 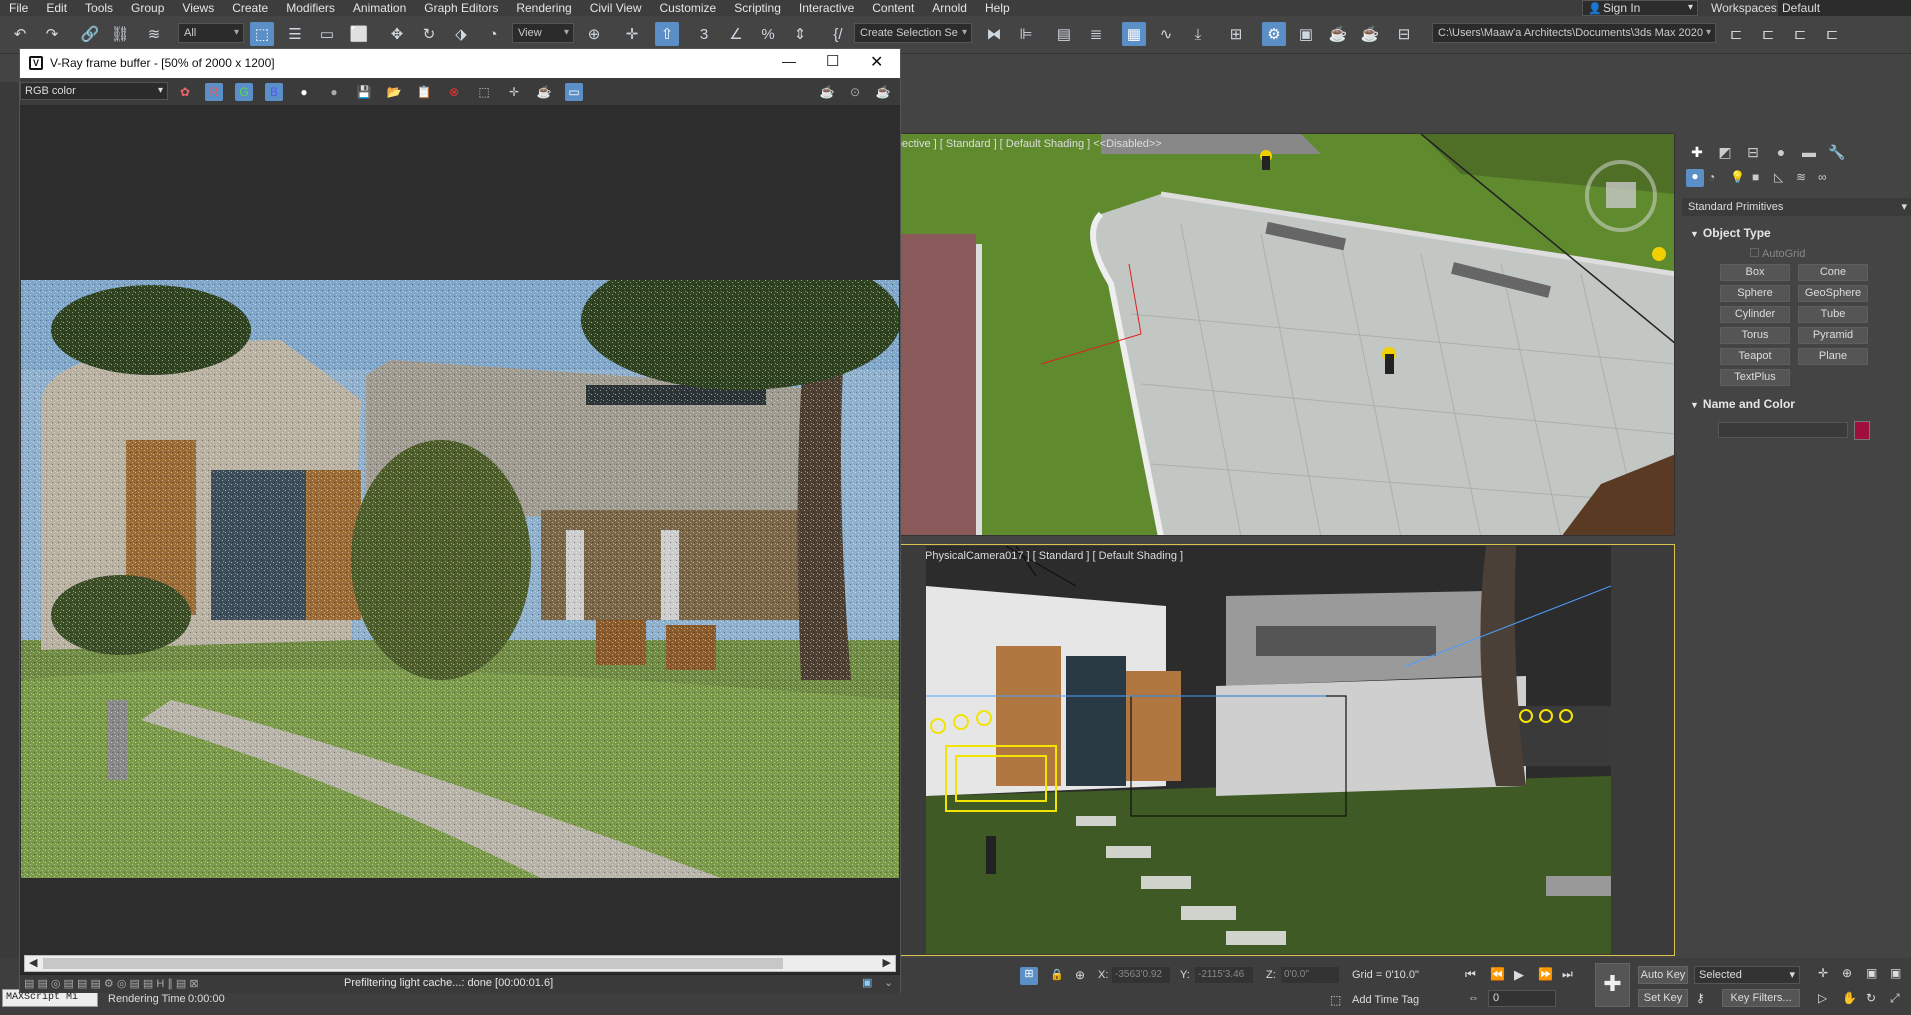 What do you see at coordinates (1755, 335) in the screenshot?
I see `torus-button: Torus` at bounding box center [1755, 335].